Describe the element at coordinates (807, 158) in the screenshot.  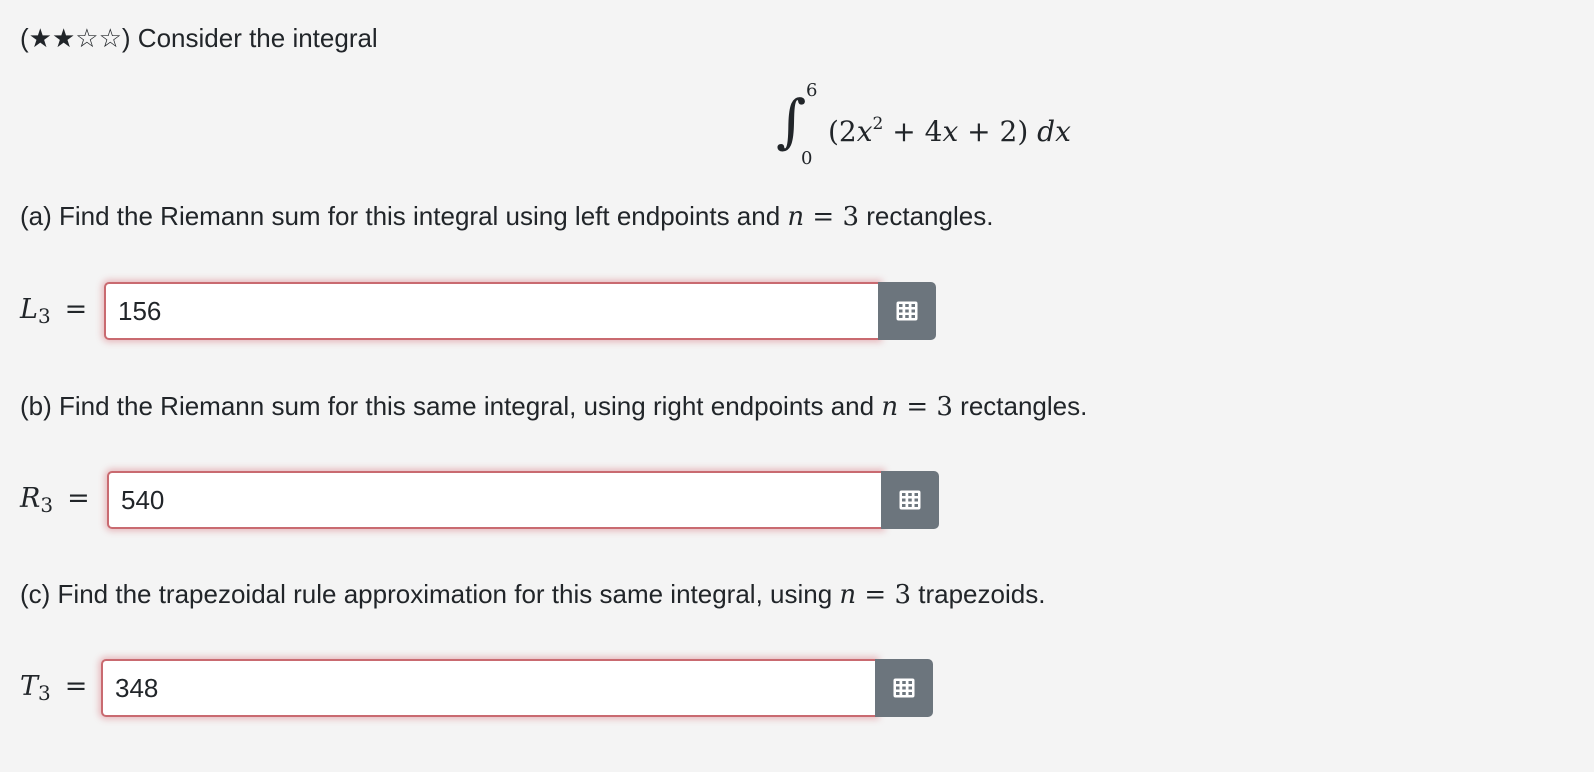
I see `lower-limit: 0` at that location.